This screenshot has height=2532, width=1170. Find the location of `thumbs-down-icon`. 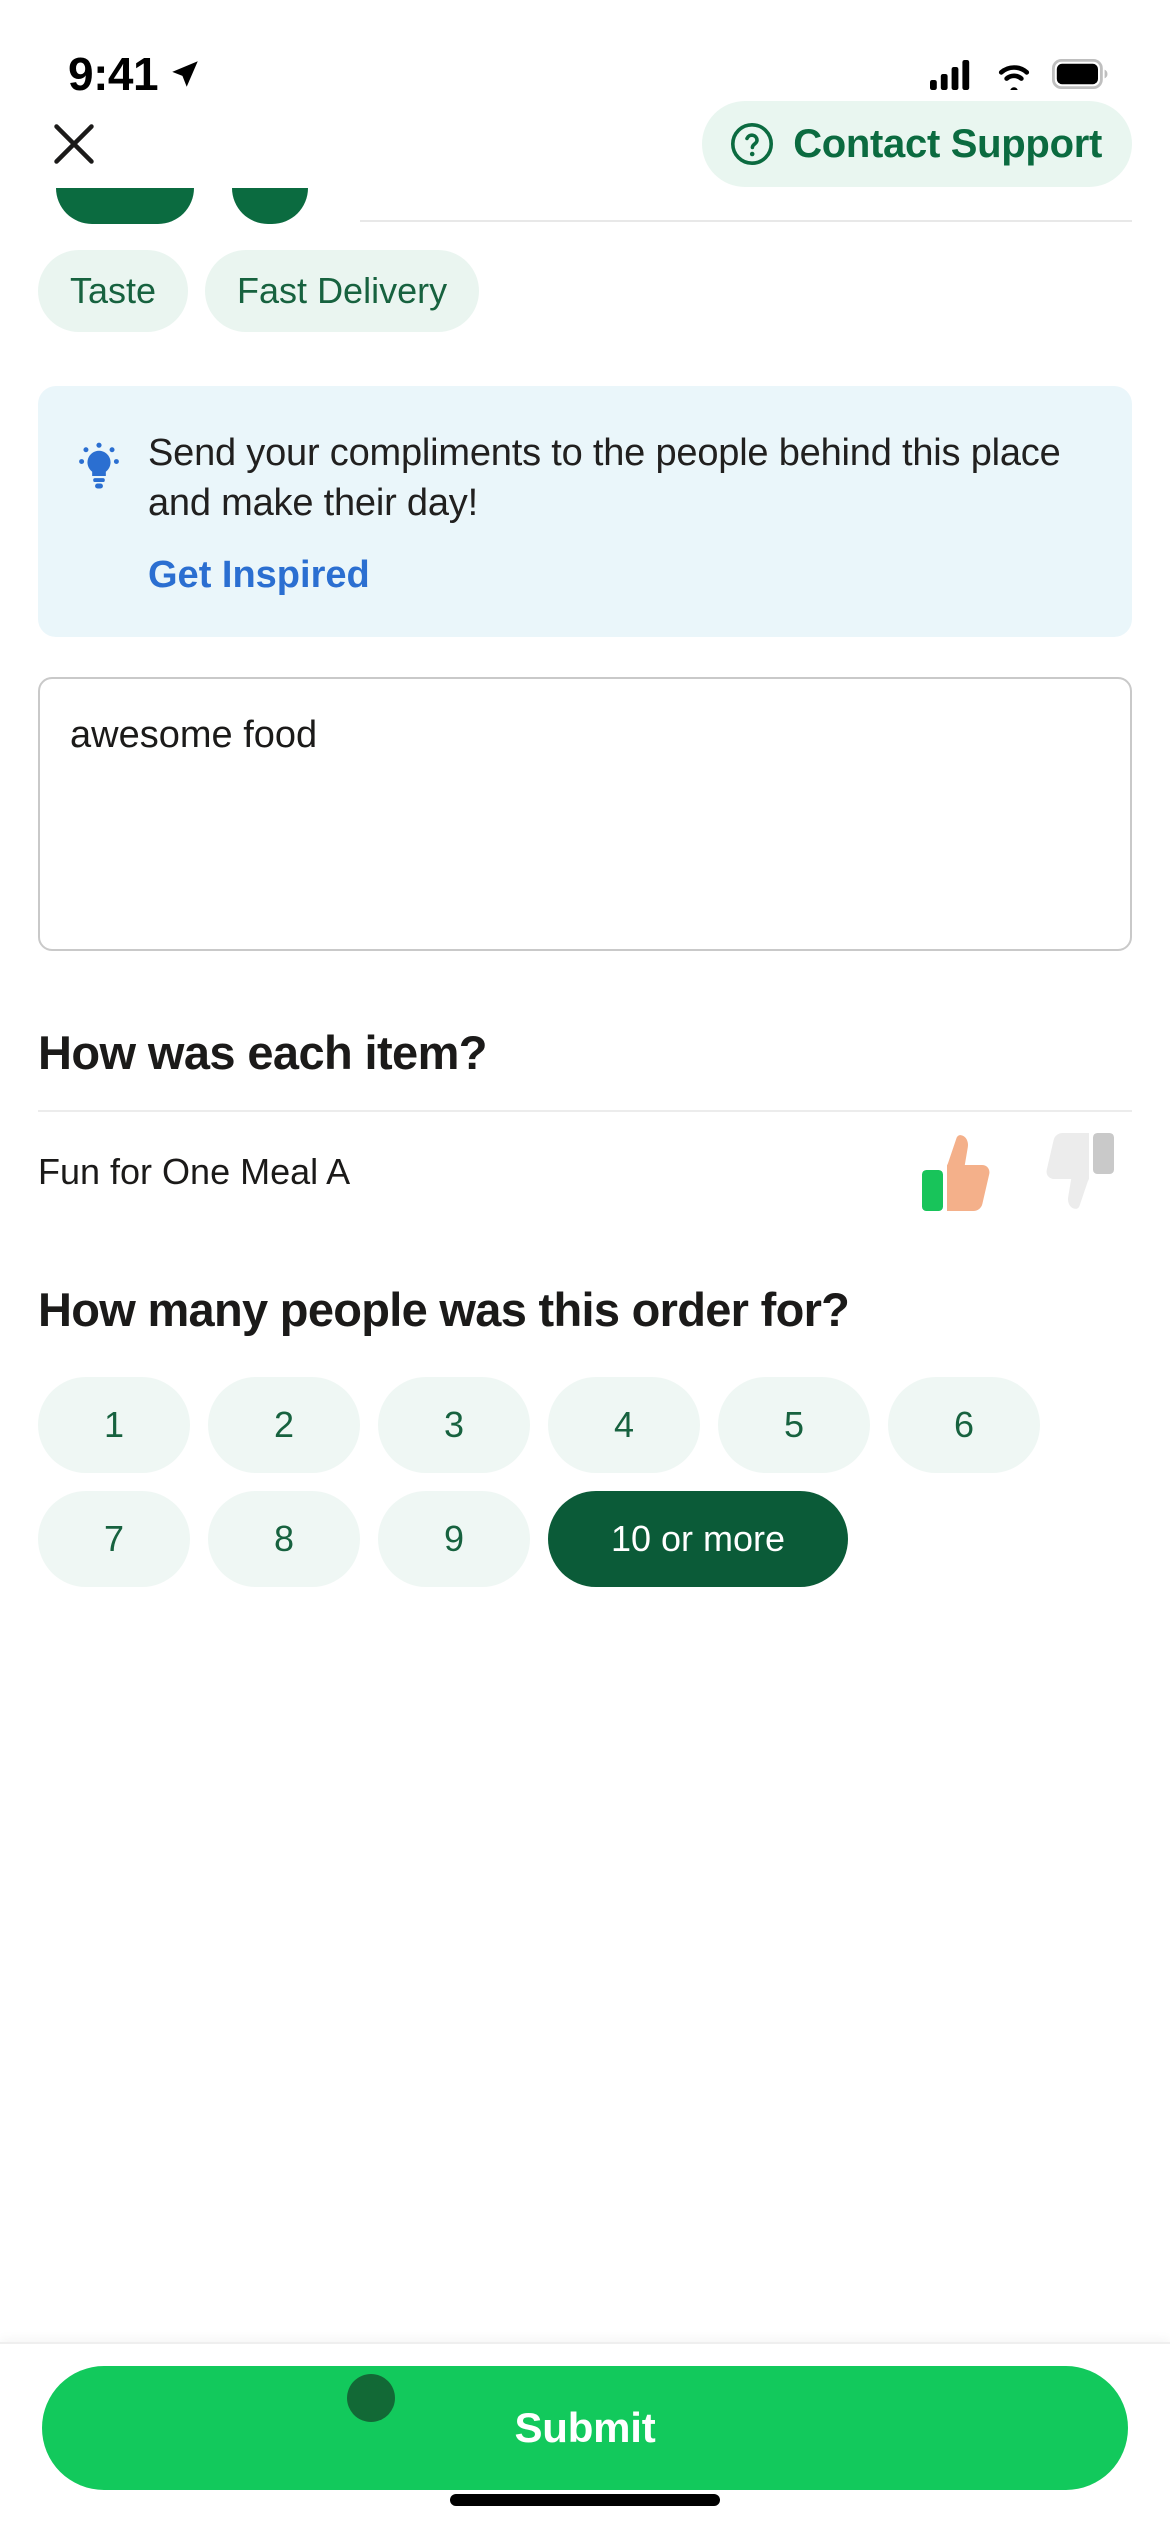

thumbs-down-icon is located at coordinates (1080, 1171).